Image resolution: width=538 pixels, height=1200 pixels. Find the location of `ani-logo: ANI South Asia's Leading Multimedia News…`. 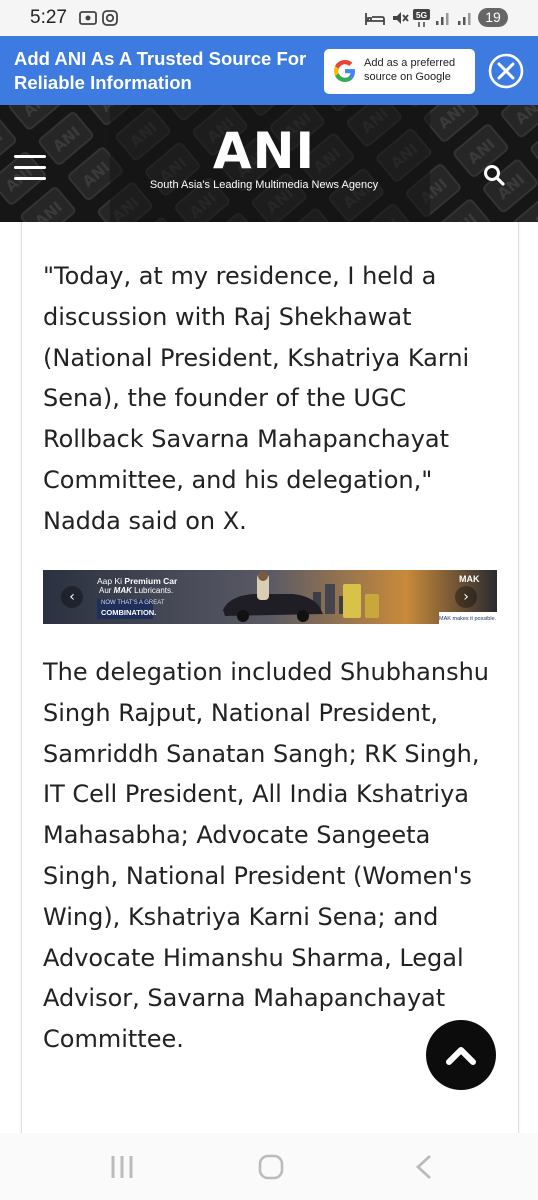

ani-logo: ANI South Asia's Leading Multimedia News… is located at coordinates (264, 158).